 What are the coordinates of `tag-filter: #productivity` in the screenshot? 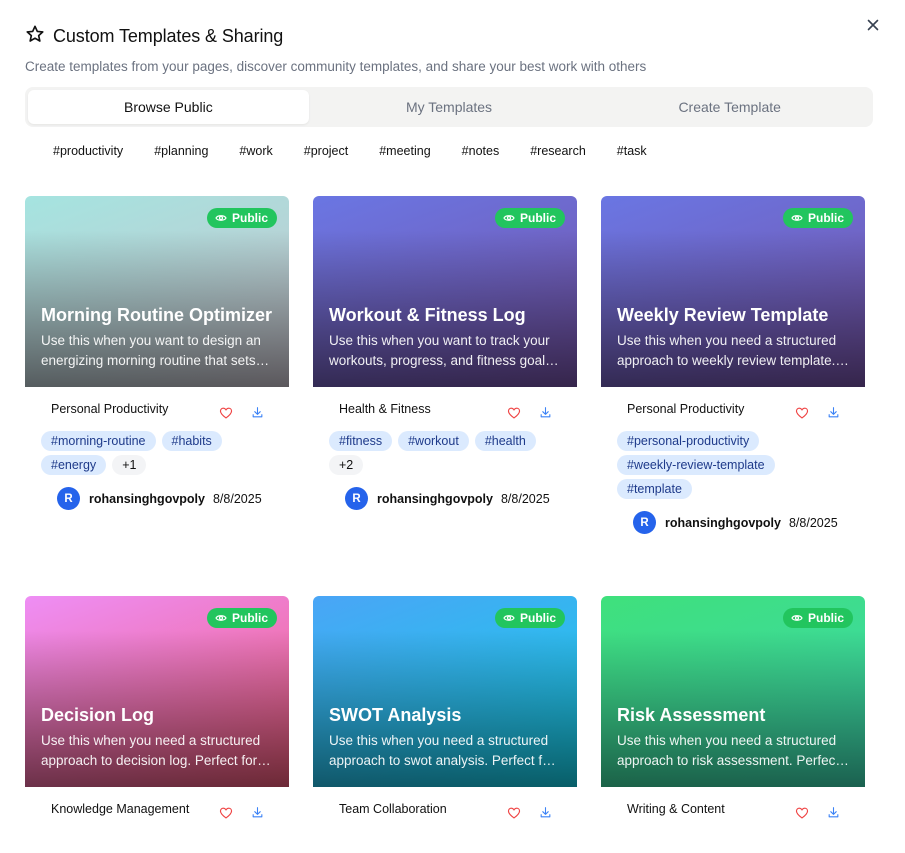 It's located at (88, 151).